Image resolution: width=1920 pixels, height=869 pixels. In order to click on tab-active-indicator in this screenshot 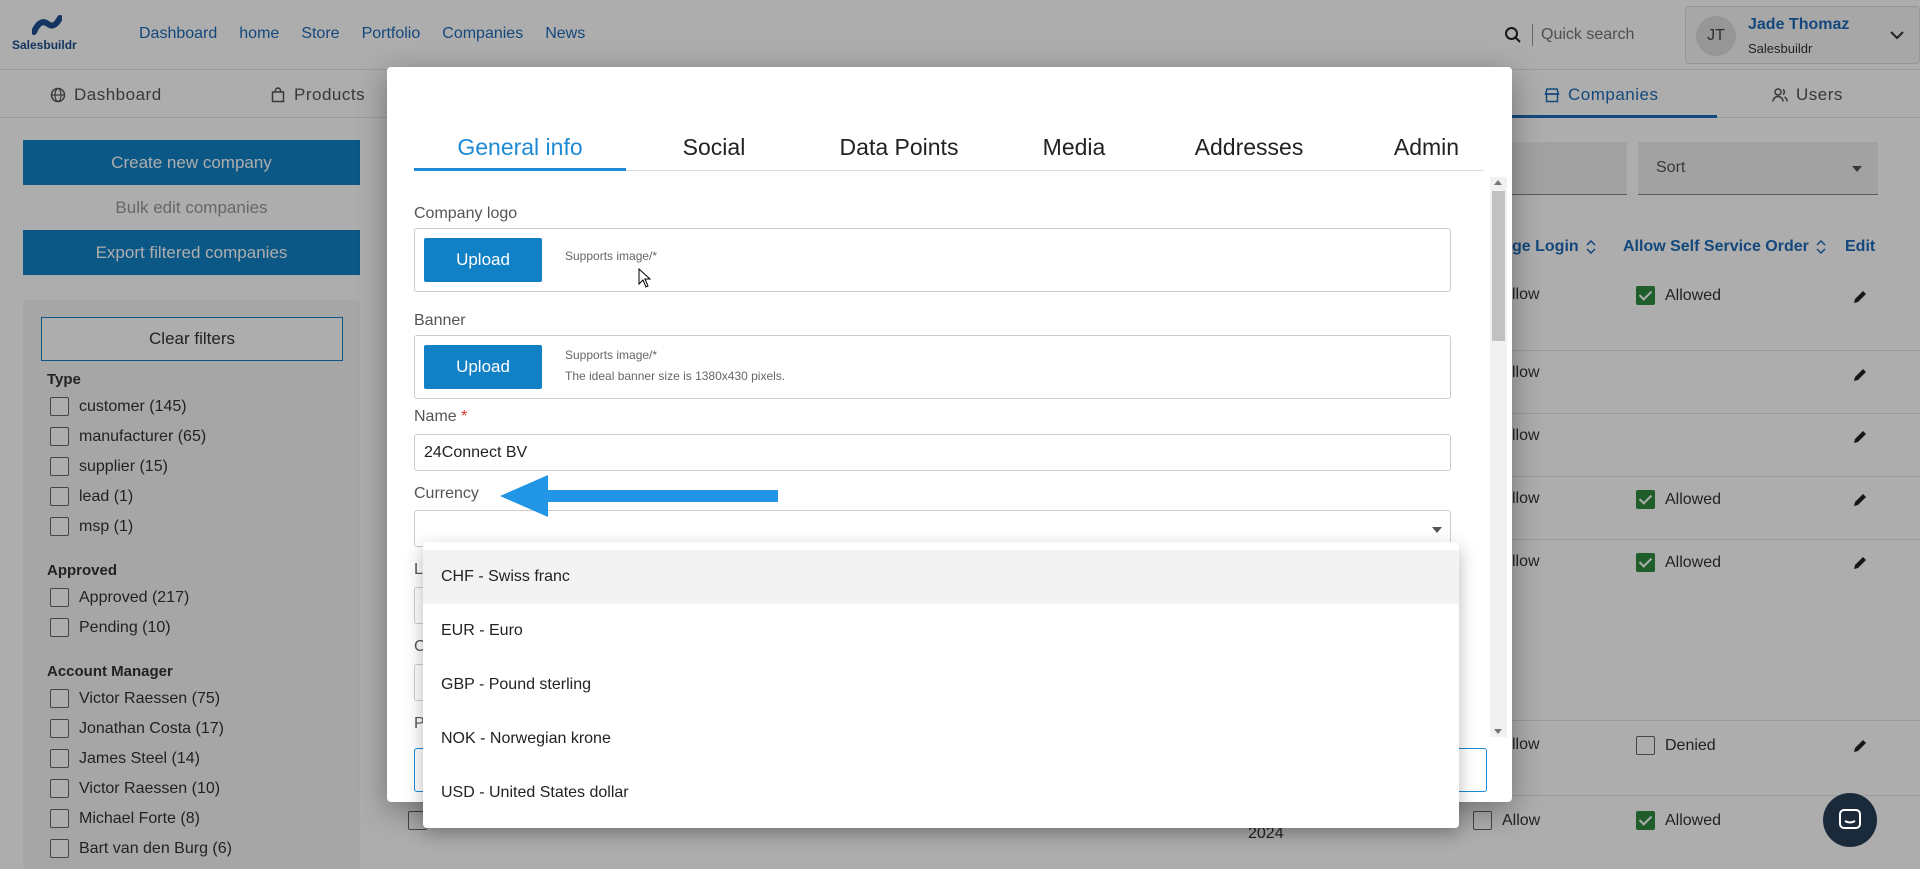, I will do `click(520, 169)`.